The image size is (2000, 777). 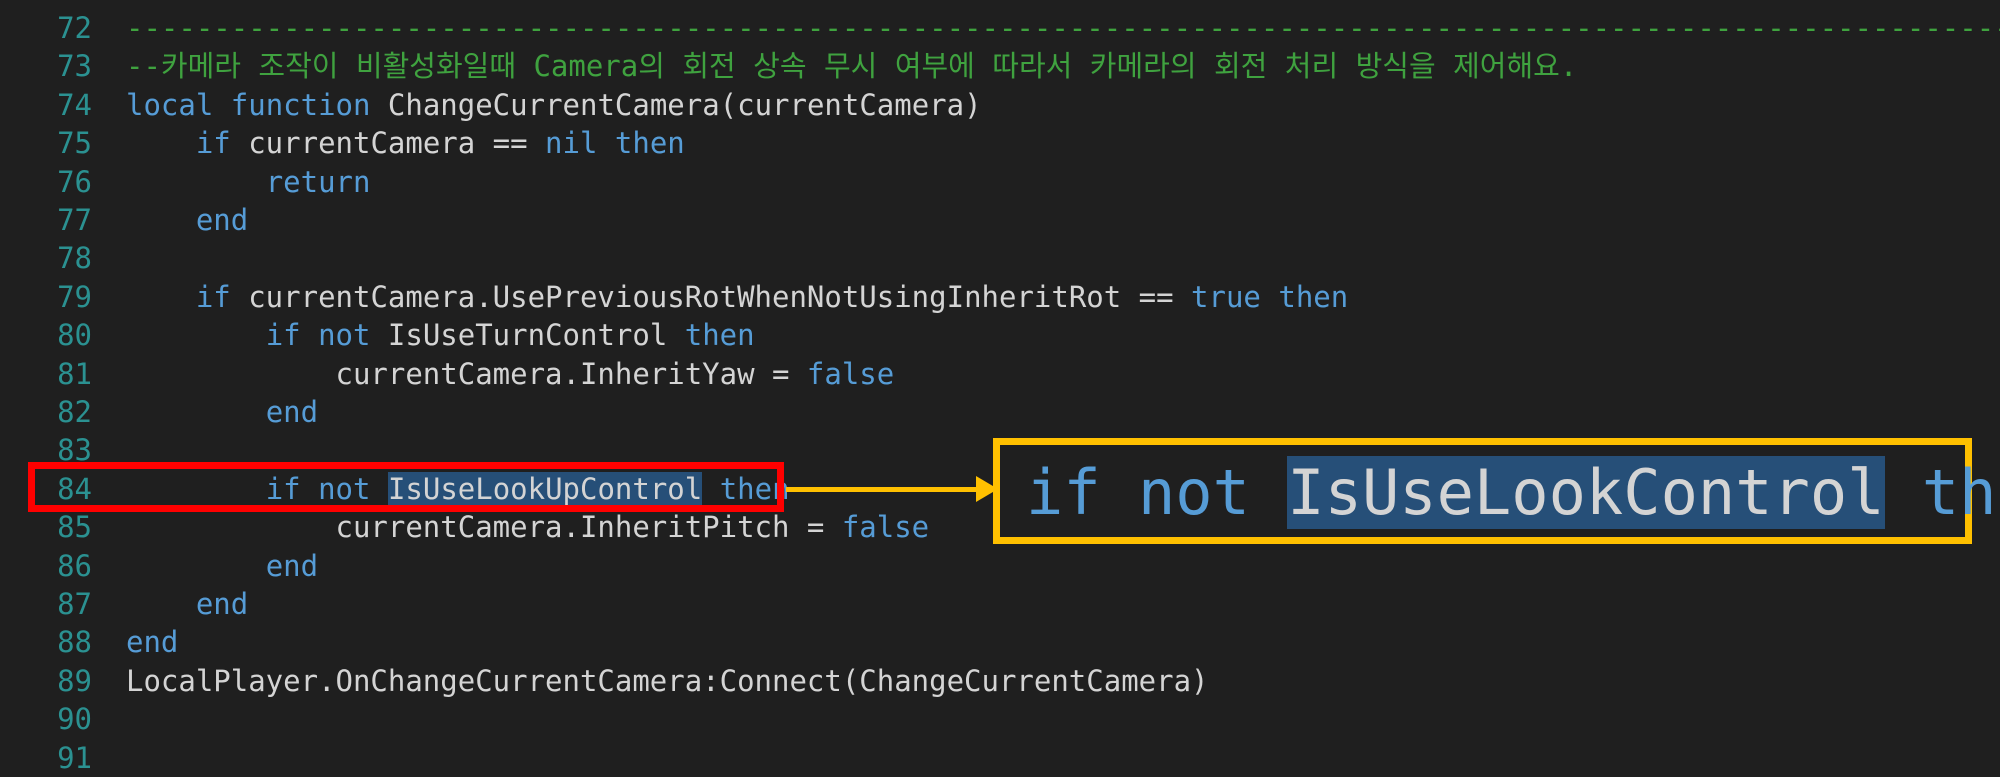 I want to click on line-number: 88, so click(x=74, y=642).